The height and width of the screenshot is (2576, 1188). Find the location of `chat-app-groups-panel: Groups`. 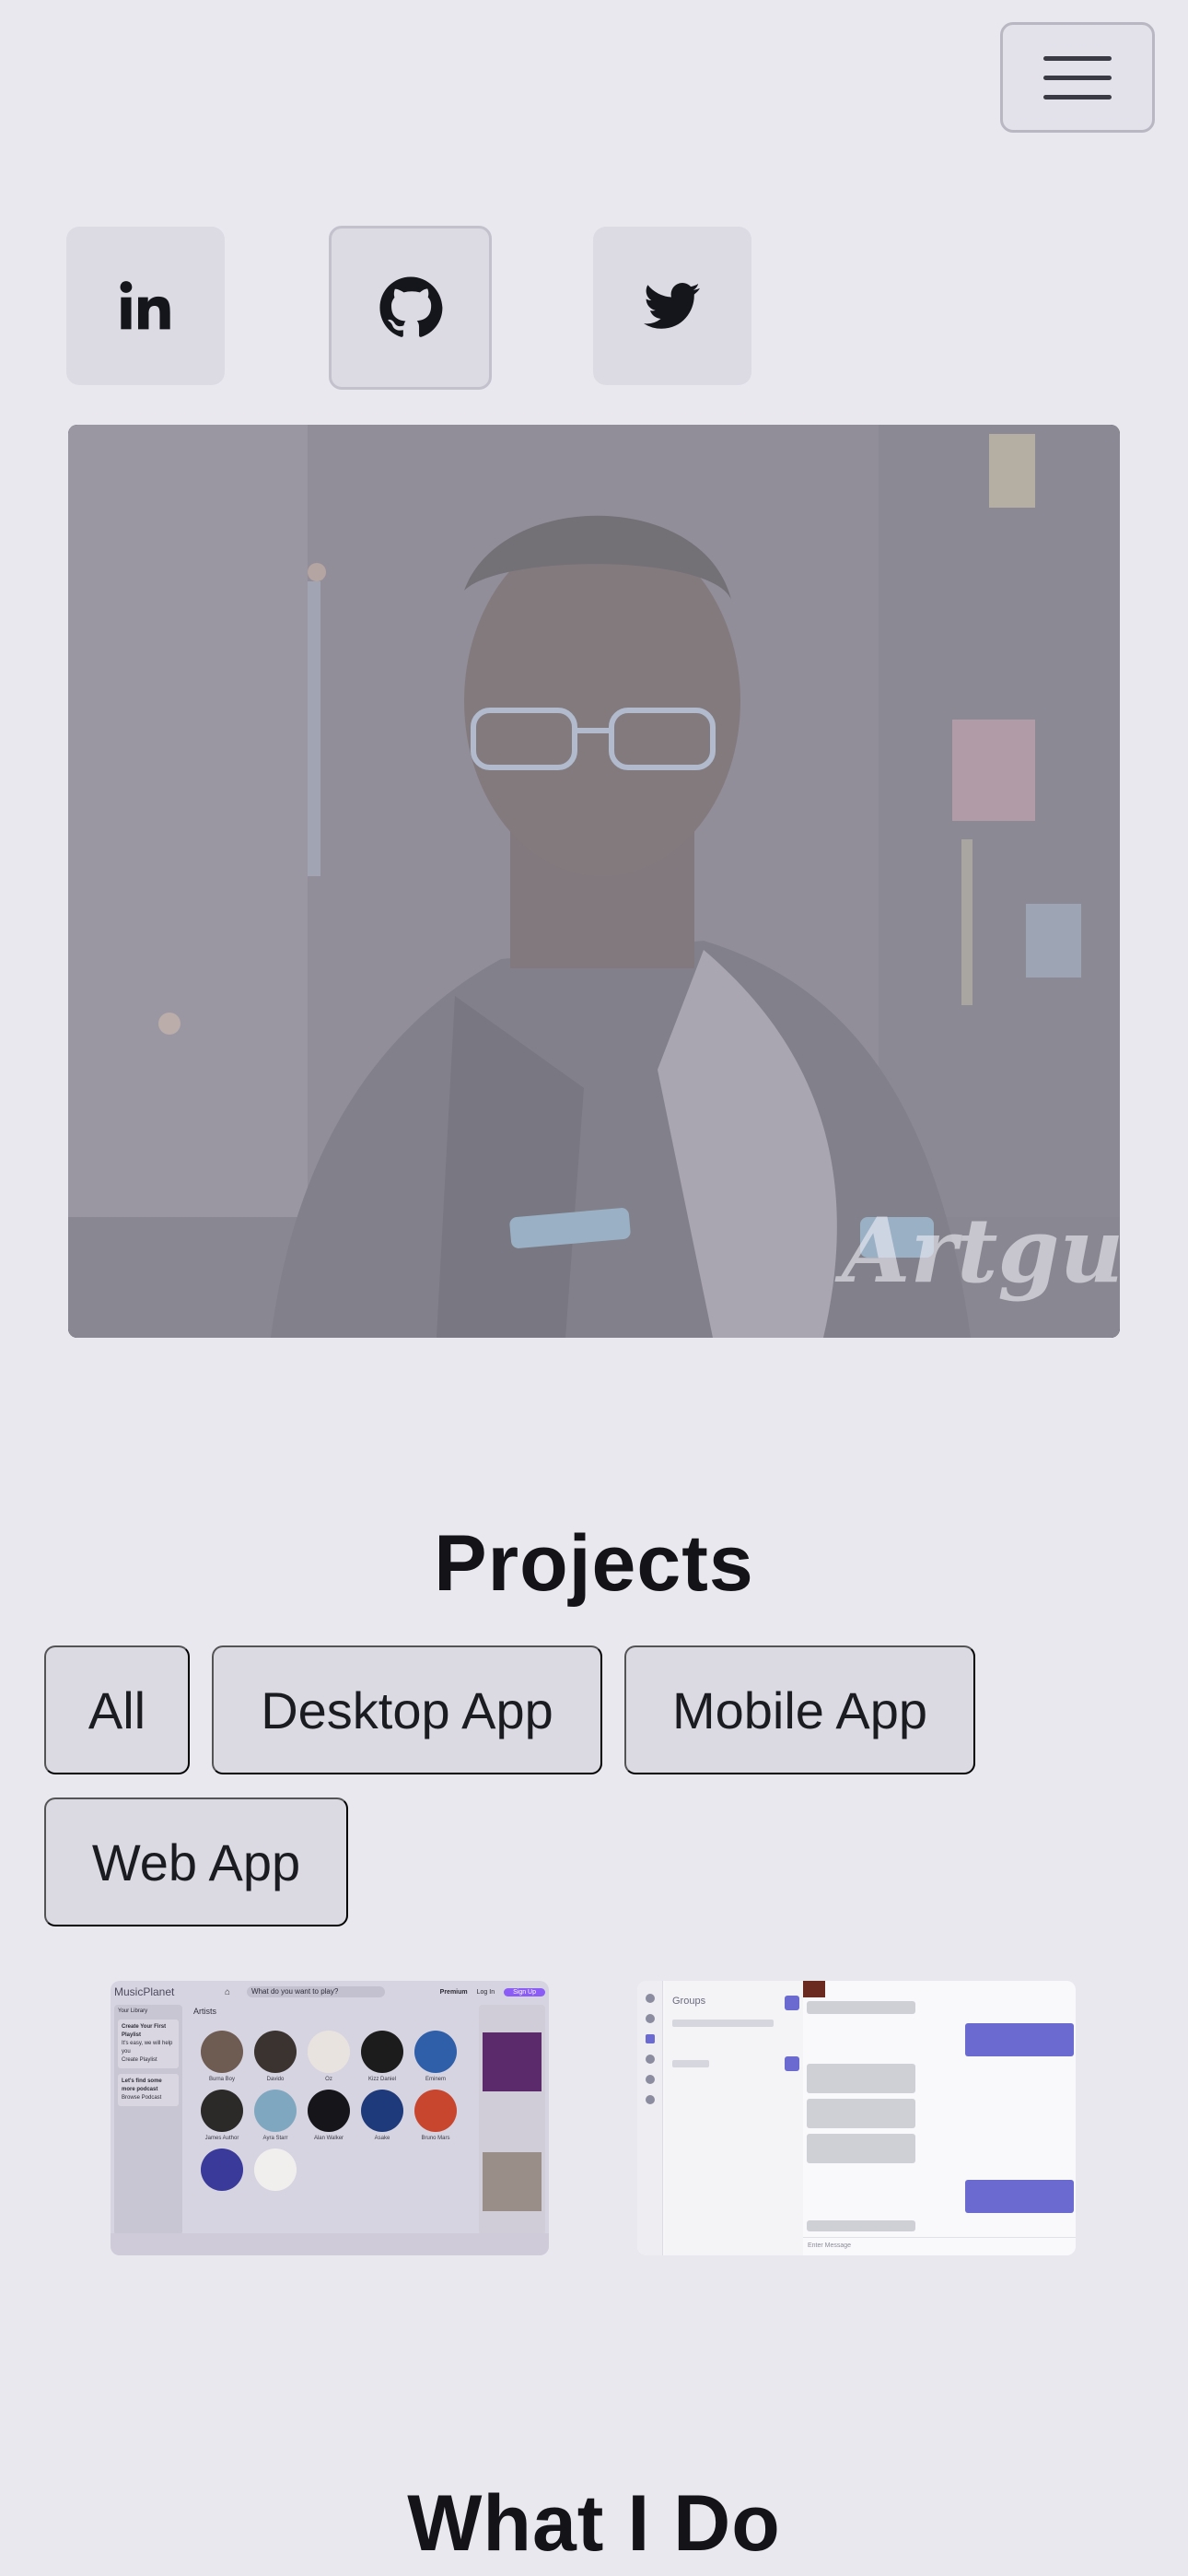

chat-app-groups-panel: Groups is located at coordinates (734, 2118).